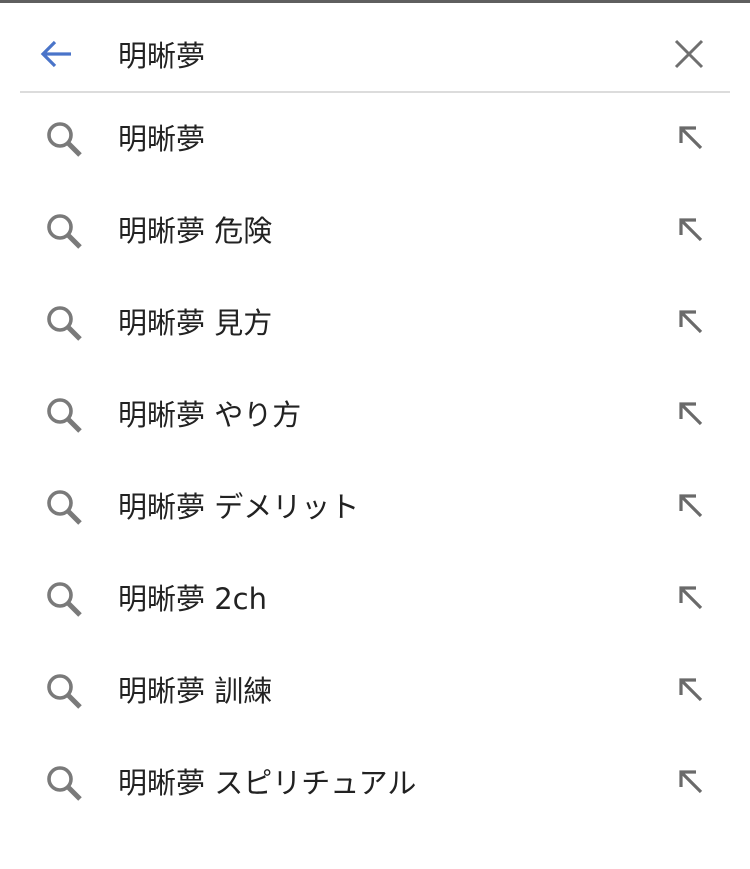 The image size is (750, 869). I want to click on suggestion-item: 明晰夢 訓練, so click(375, 691).